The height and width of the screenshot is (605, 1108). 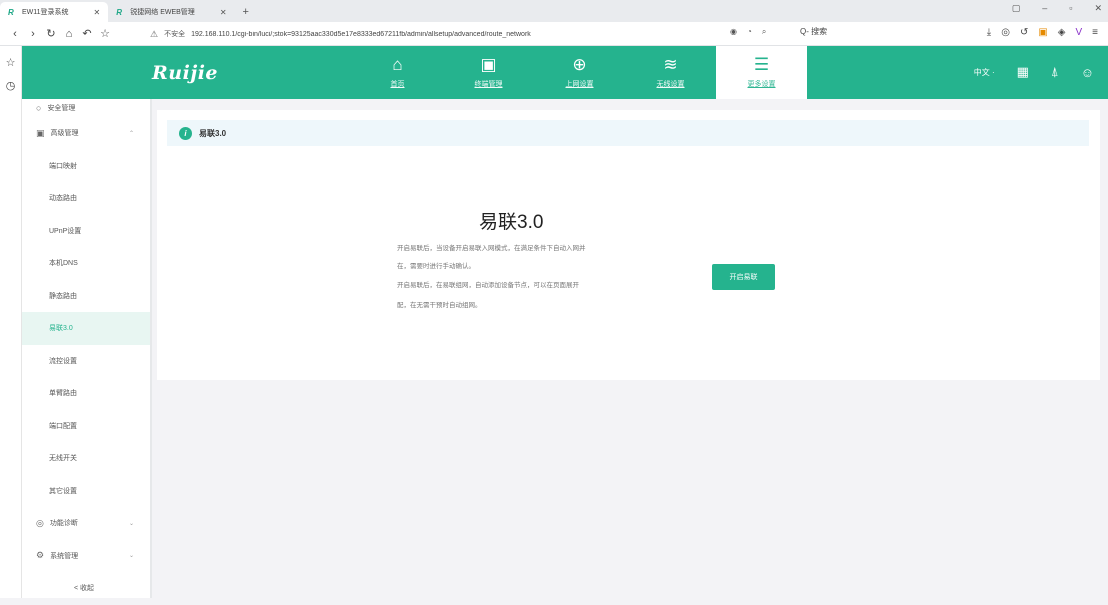 I want to click on menu-more-settings: ☰ 更多设置, so click(x=761, y=72).